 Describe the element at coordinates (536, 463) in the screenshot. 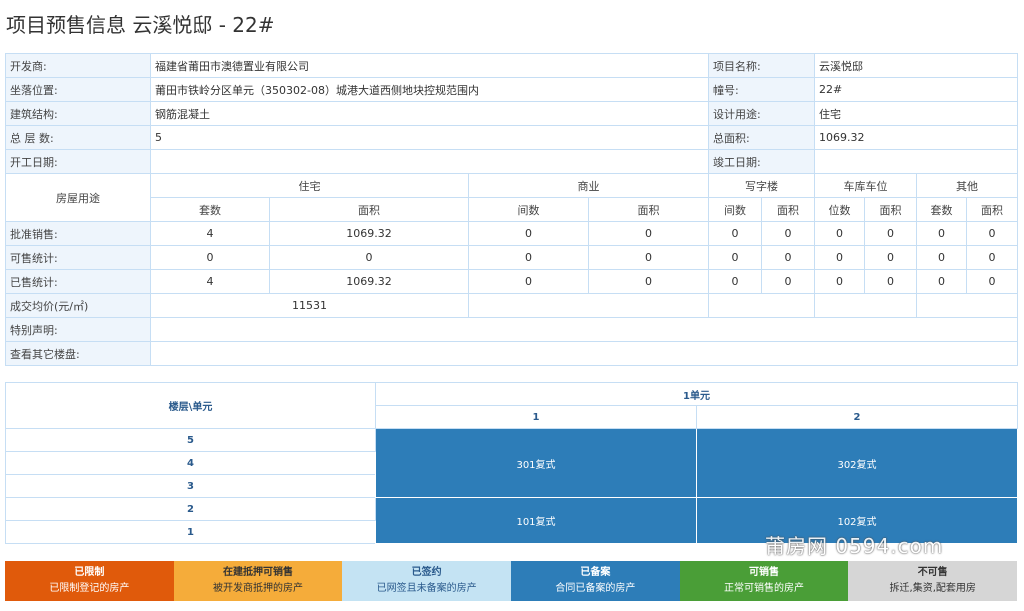

I see `room-301: 301复式` at that location.